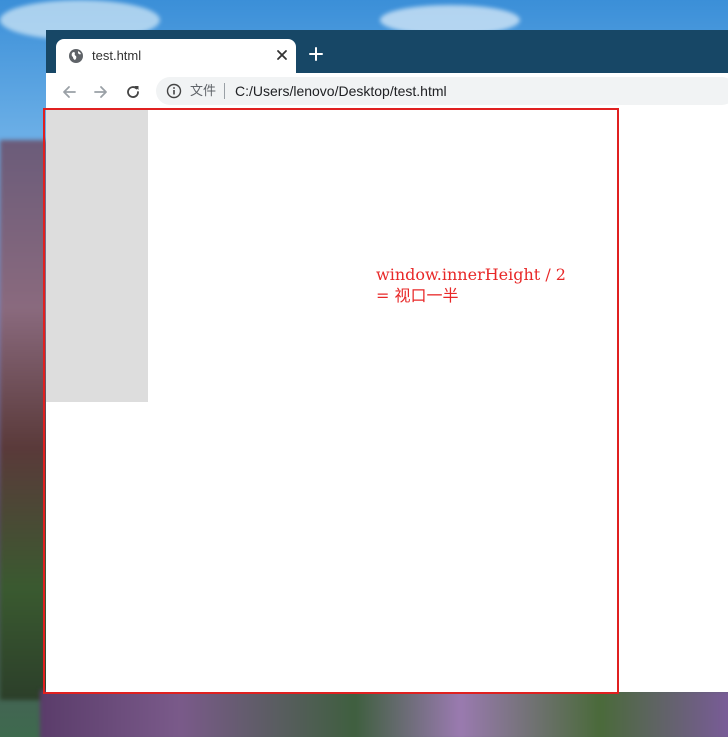  What do you see at coordinates (24, 420) in the screenshot?
I see `wallpaper-scenery-left` at bounding box center [24, 420].